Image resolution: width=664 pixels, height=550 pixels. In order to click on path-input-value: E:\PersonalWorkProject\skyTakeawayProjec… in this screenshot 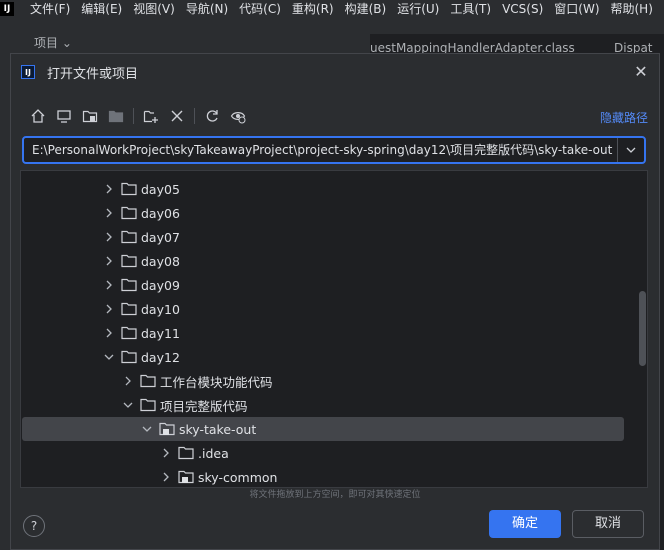, I will do `click(320, 150)`.